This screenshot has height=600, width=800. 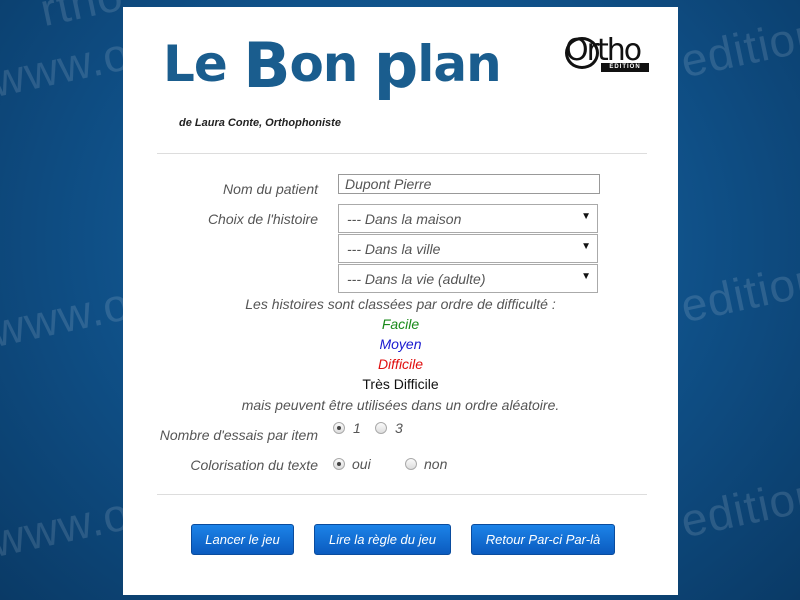 What do you see at coordinates (332, 65) in the screenshot?
I see `app-logo-title: Le Bon plan` at bounding box center [332, 65].